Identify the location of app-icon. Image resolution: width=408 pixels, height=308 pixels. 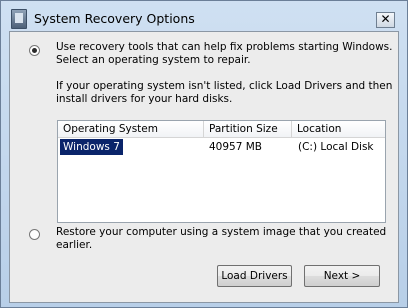
(19, 19).